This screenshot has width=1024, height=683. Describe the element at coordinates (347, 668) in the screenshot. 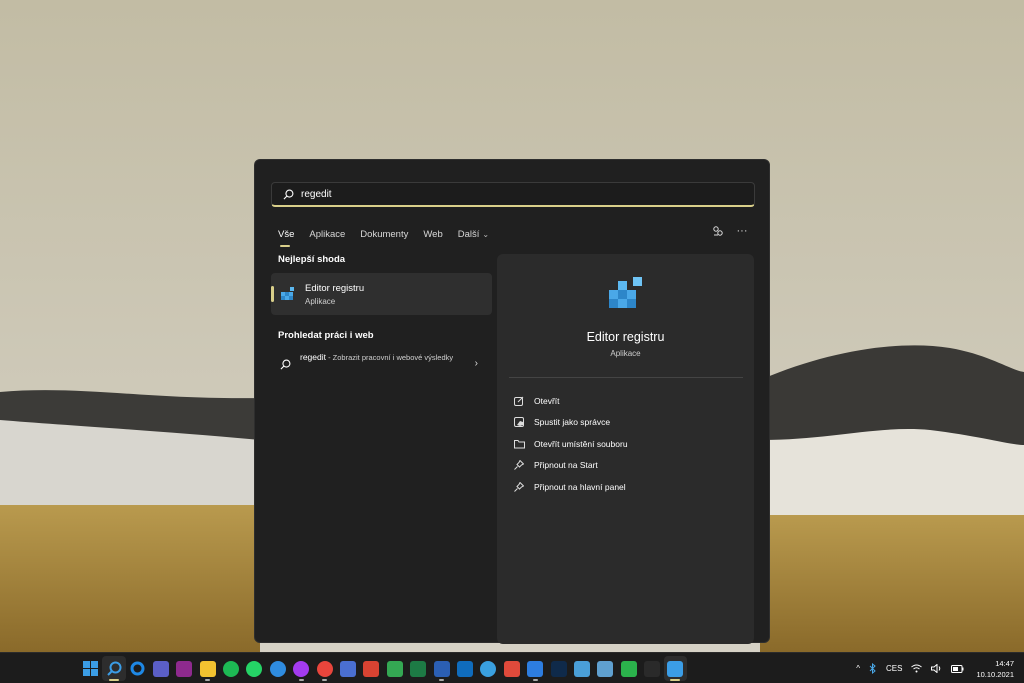

I see `taskbar-save-app-button` at that location.